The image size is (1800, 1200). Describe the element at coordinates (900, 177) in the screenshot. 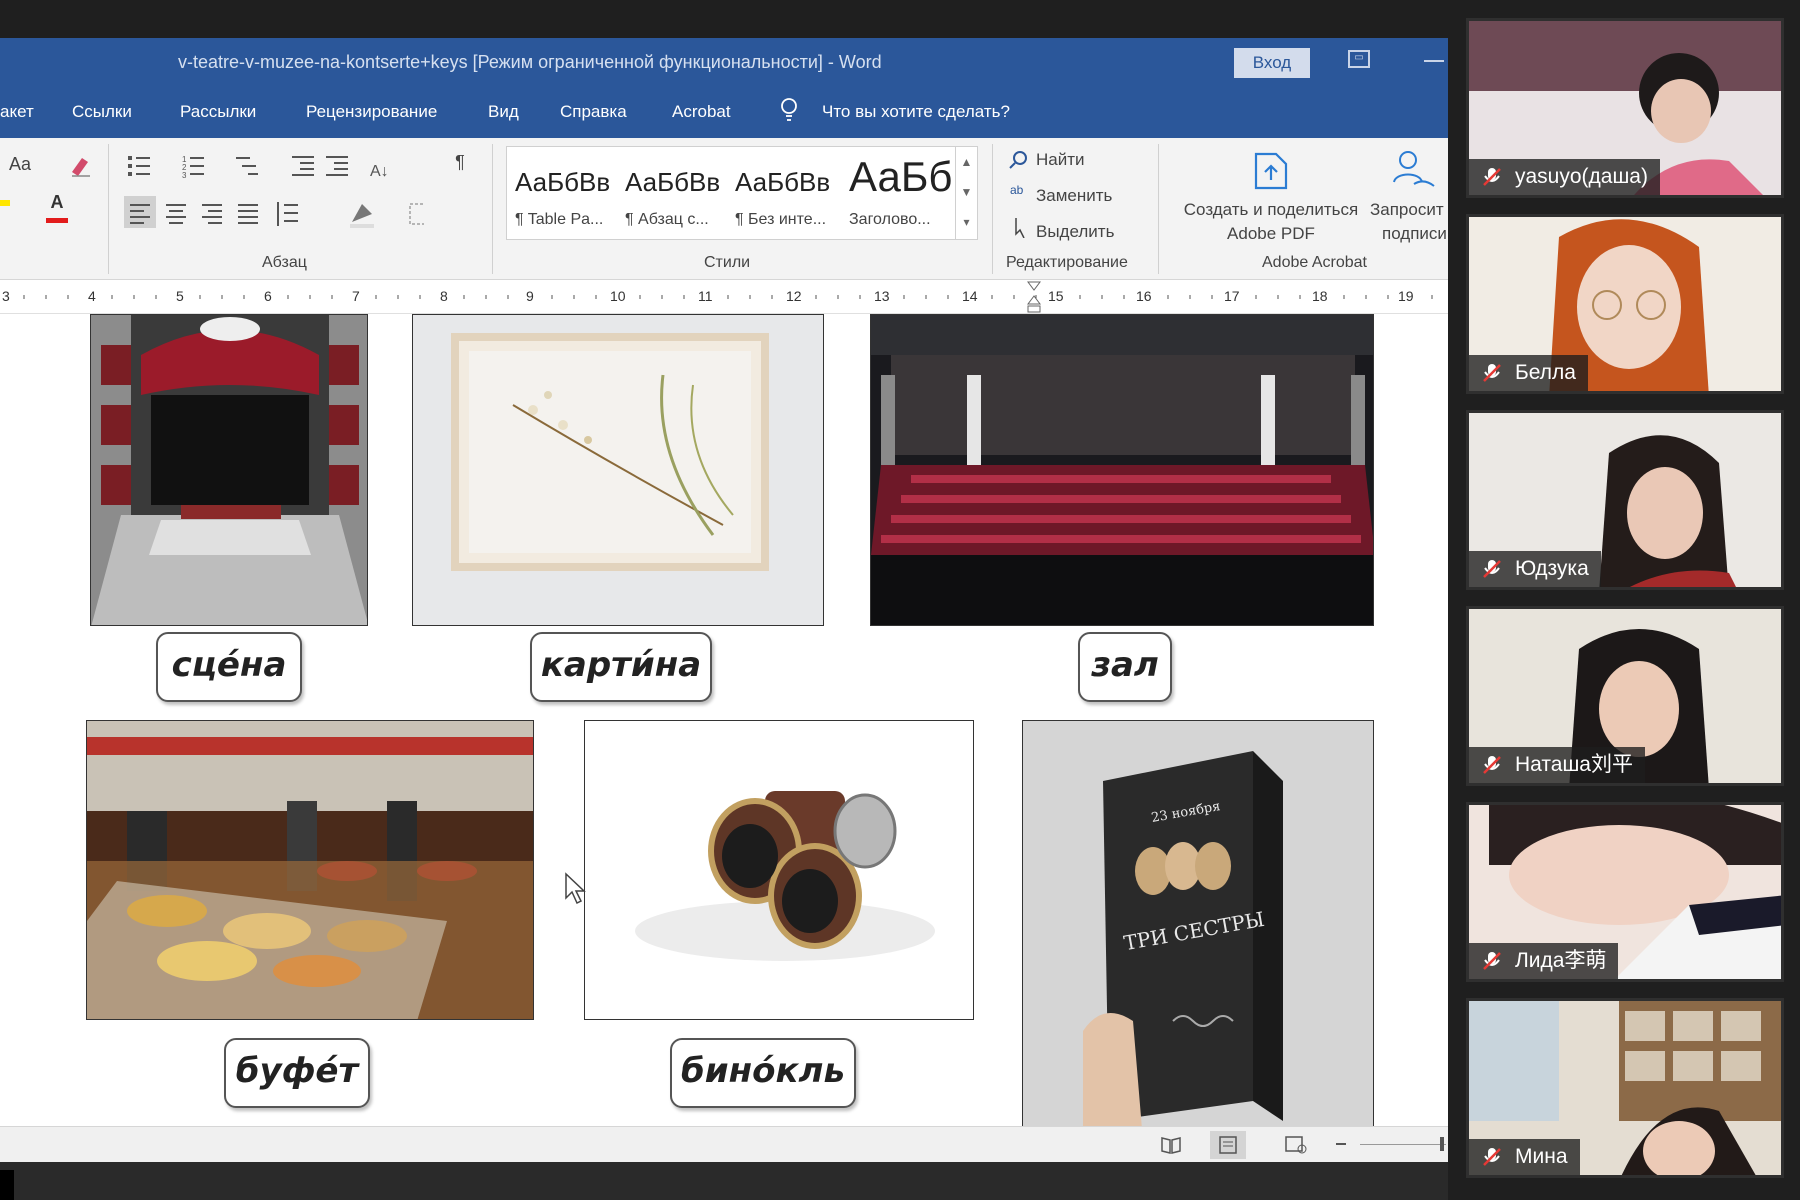

I see `style-heading: АаБб` at that location.